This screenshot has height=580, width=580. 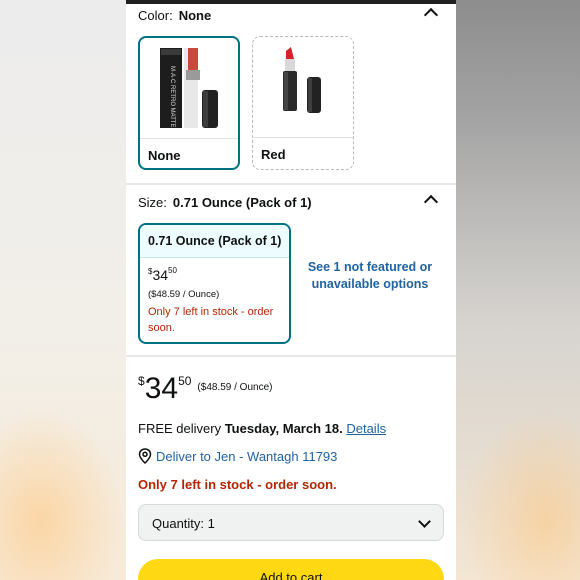 I want to click on lipstick-box-image: M·A·C RETRO MATTE, so click(x=189, y=88).